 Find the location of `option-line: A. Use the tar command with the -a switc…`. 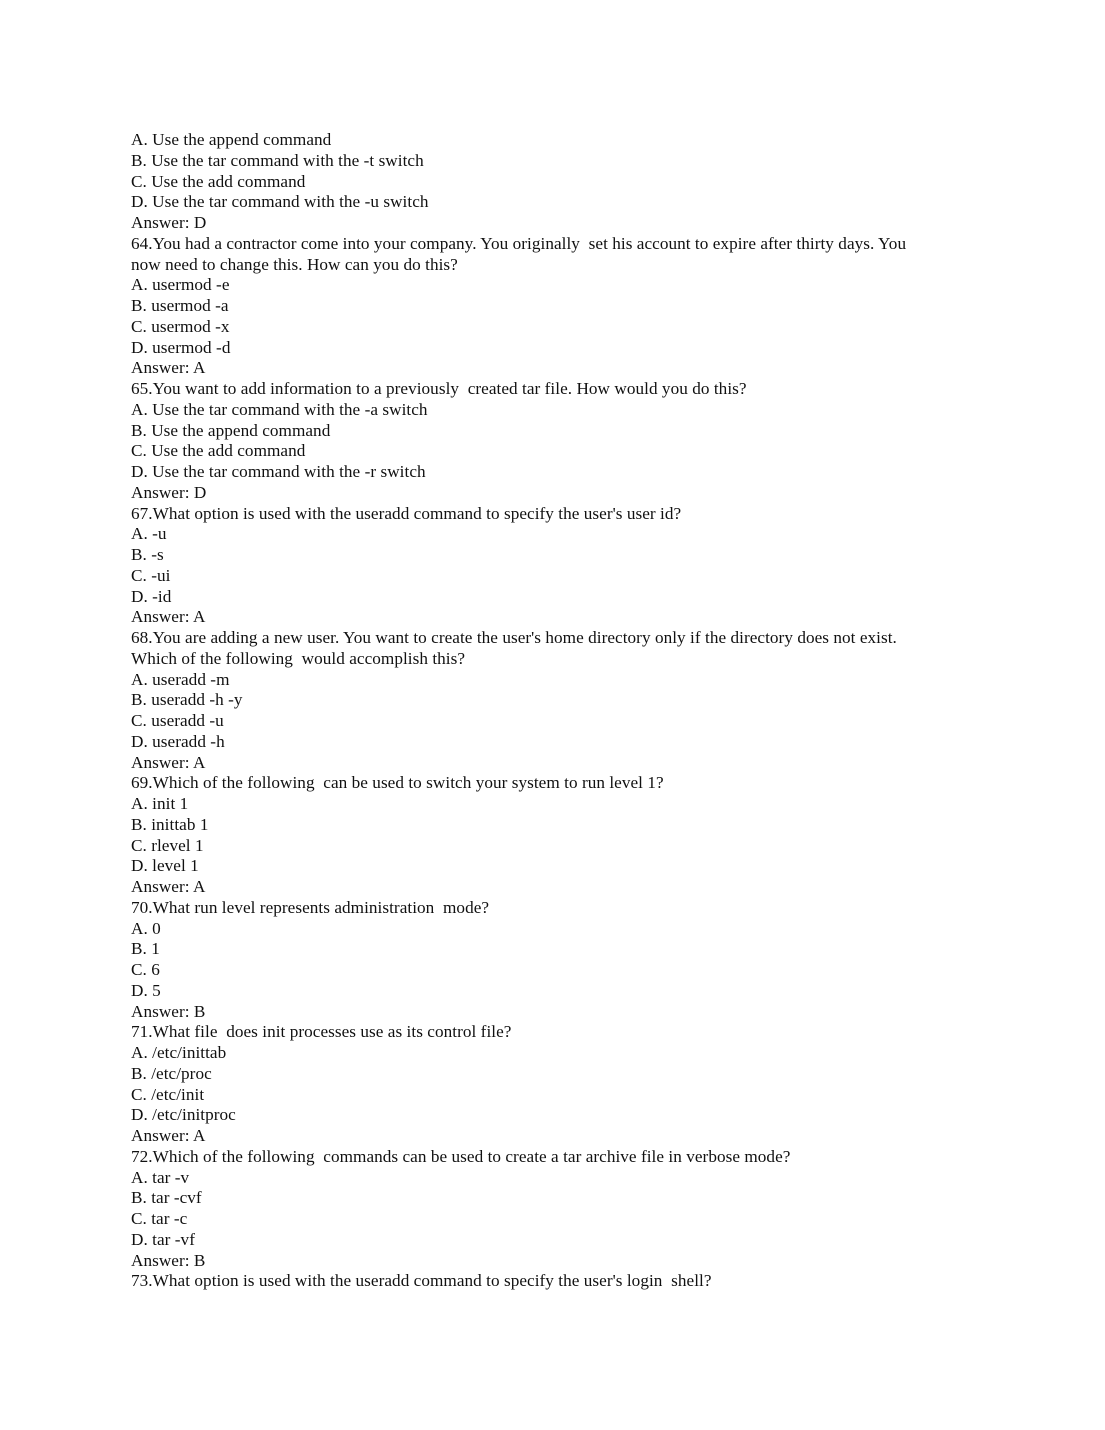

option-line: A. Use the tar command with the -a switc… is located at coordinates (279, 409).